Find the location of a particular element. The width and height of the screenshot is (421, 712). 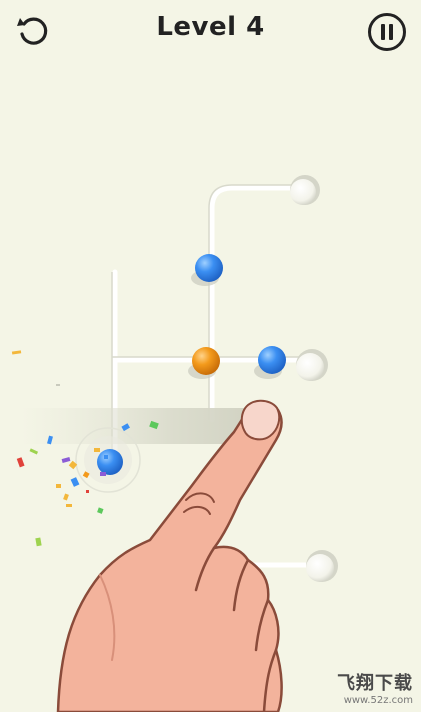

confetti is located at coordinates (85, 448).